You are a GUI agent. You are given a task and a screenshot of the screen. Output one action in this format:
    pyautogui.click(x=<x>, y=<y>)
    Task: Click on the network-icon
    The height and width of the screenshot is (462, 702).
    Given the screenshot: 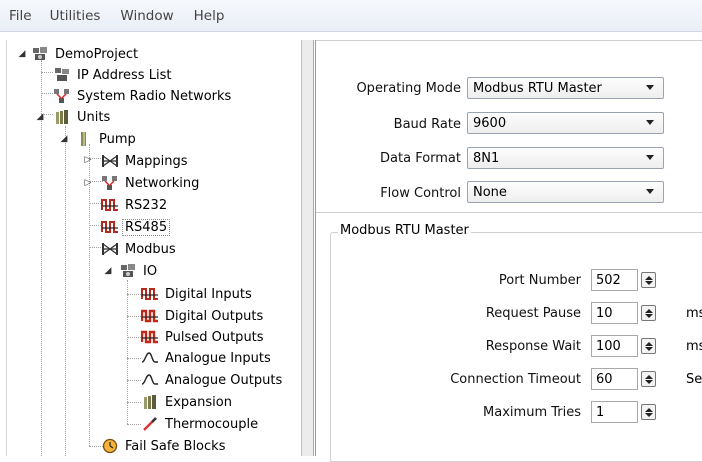 What is the action you would take?
    pyautogui.click(x=62, y=75)
    